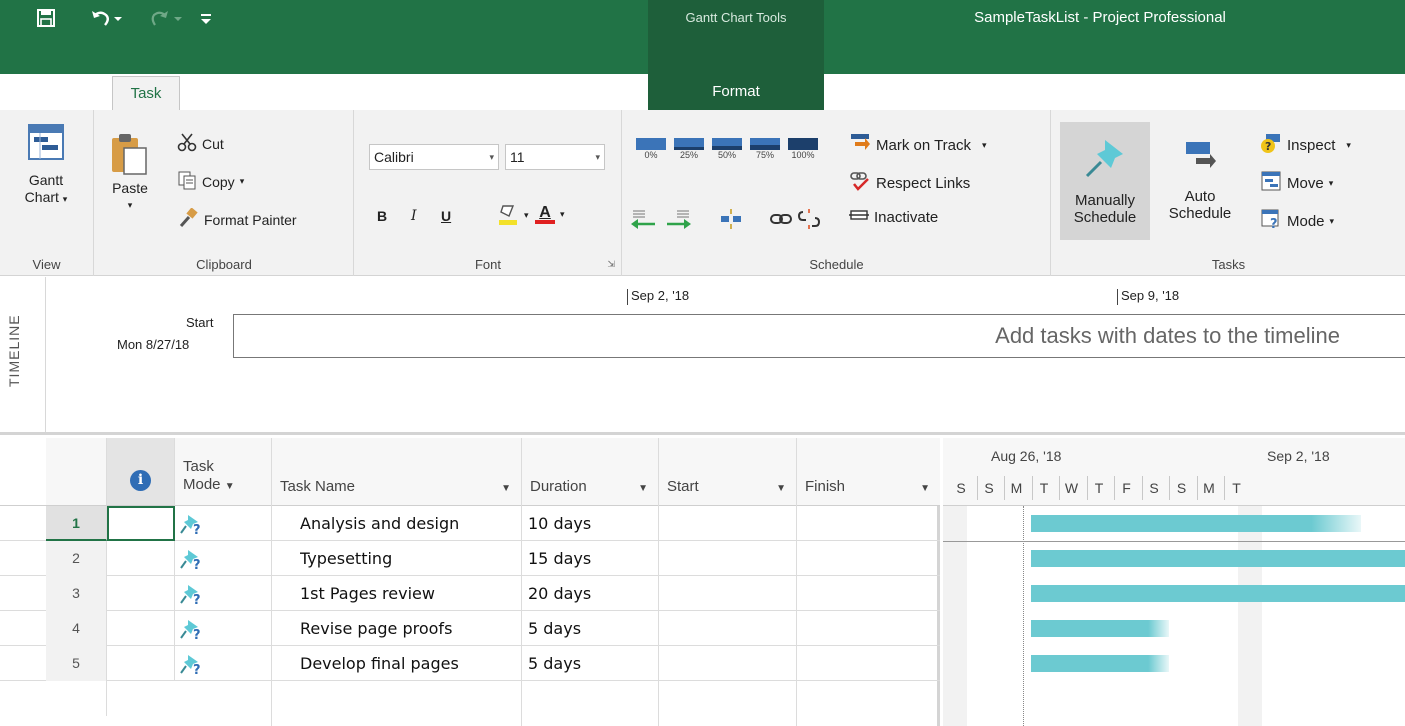 Image resolution: width=1405 pixels, height=726 pixels. Describe the element at coordinates (809, 220) in the screenshot. I see `unlink-tasks-button` at that location.